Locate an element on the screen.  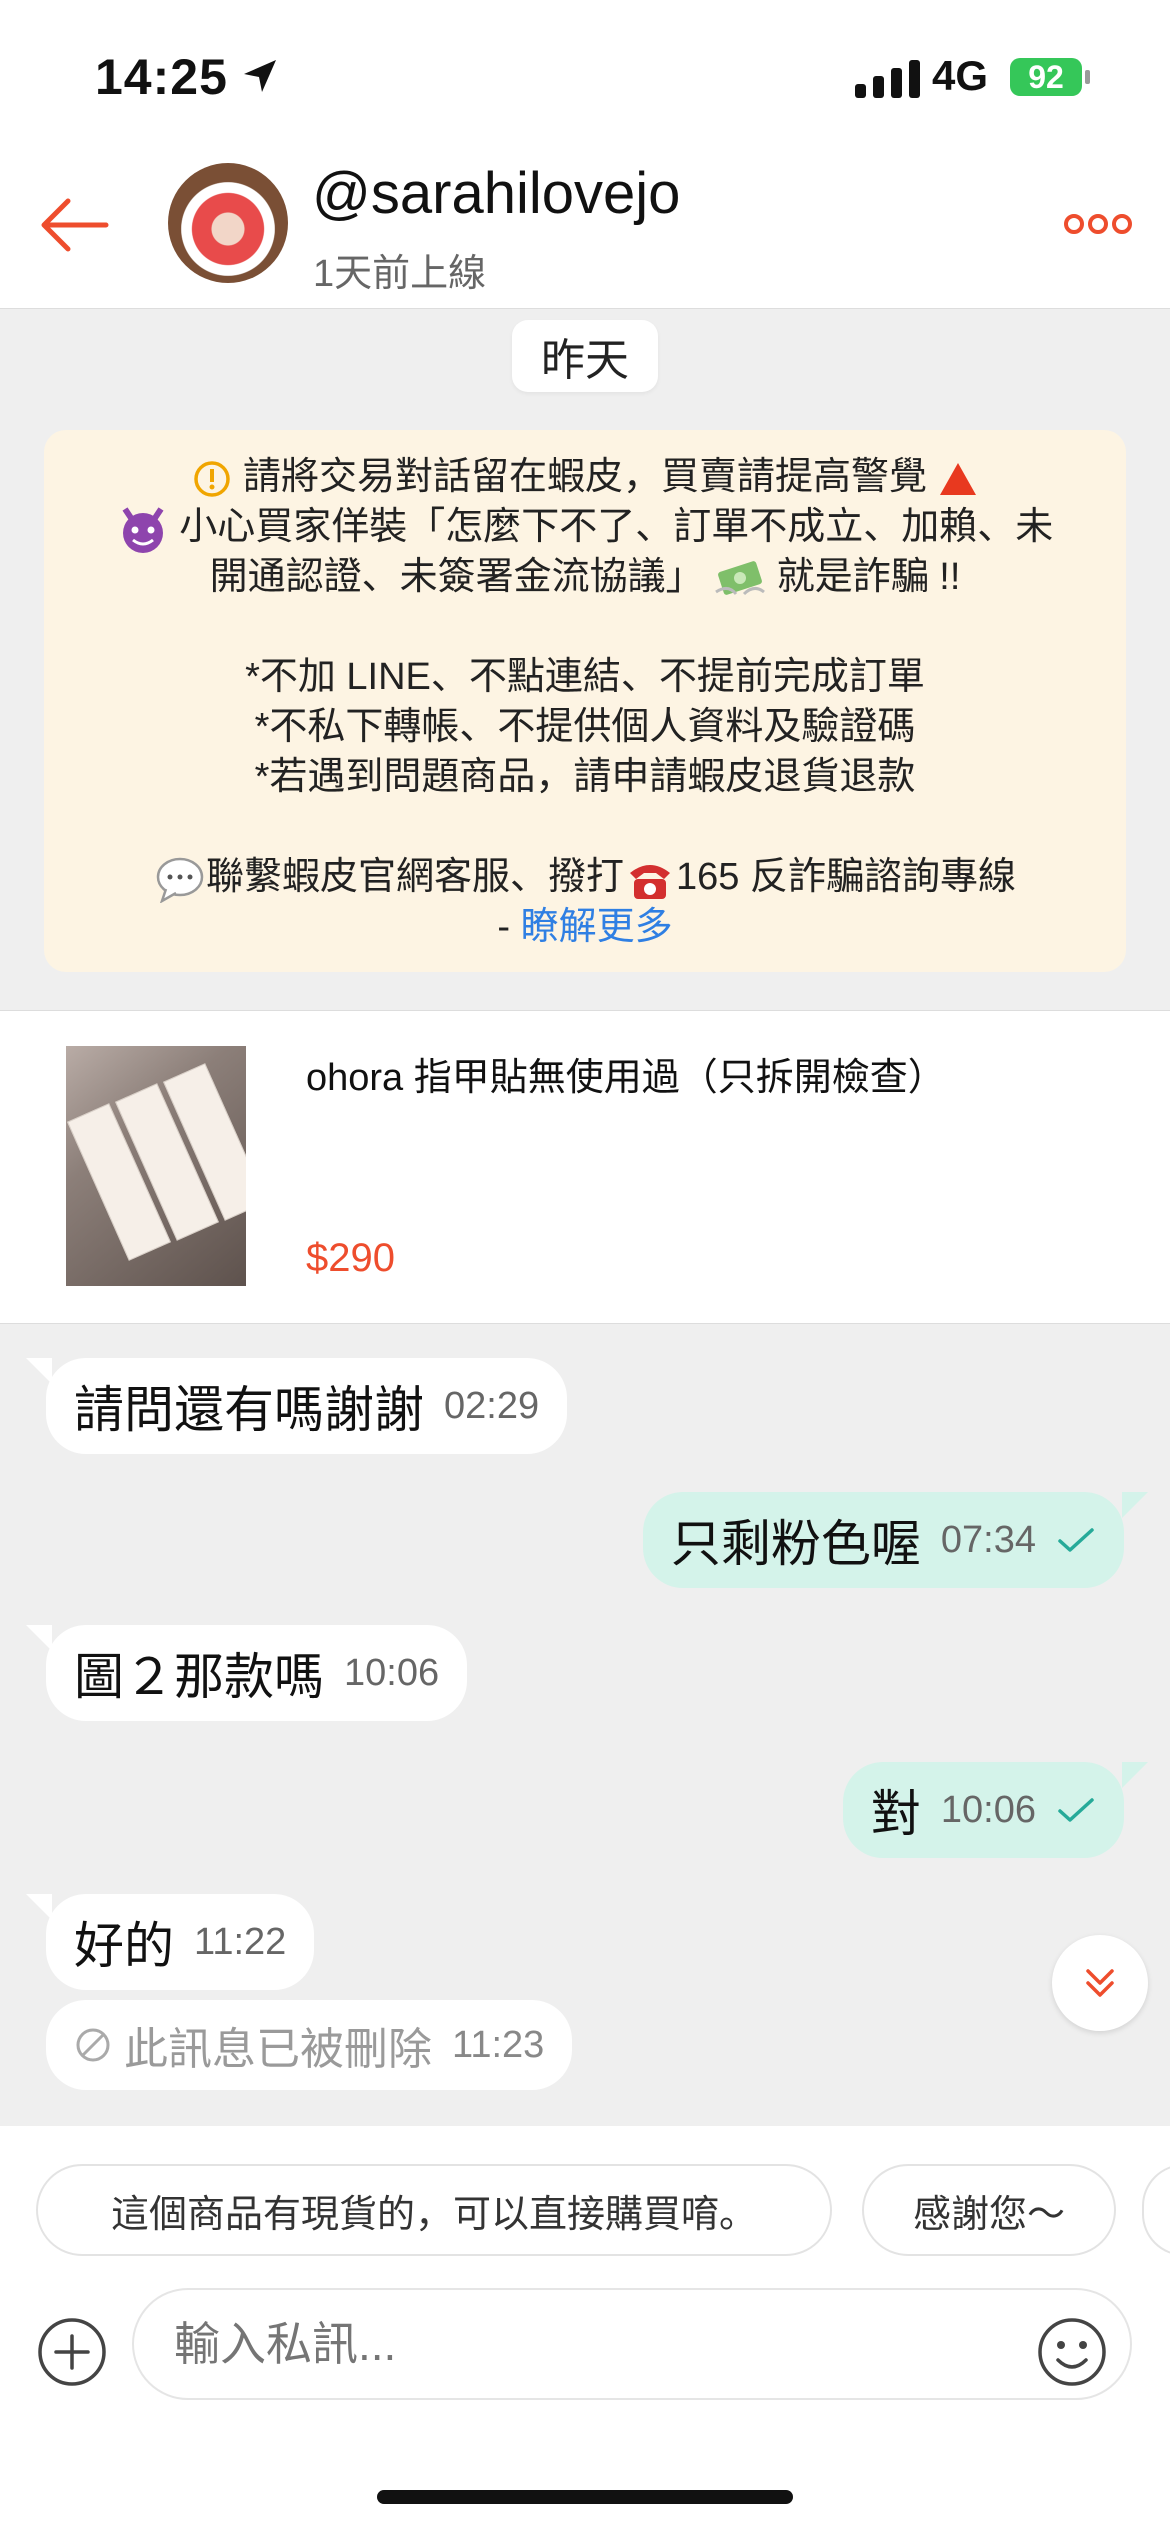
network-type: 4G is located at coordinates (960, 75).